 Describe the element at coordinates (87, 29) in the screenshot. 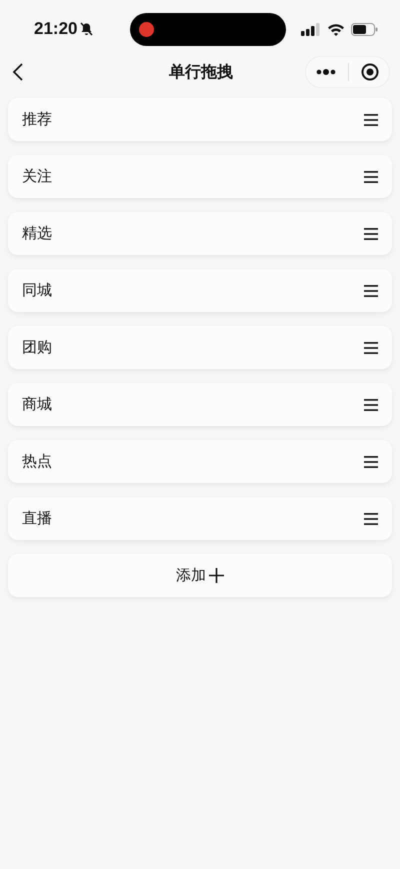

I see `bell-muted-icon` at that location.